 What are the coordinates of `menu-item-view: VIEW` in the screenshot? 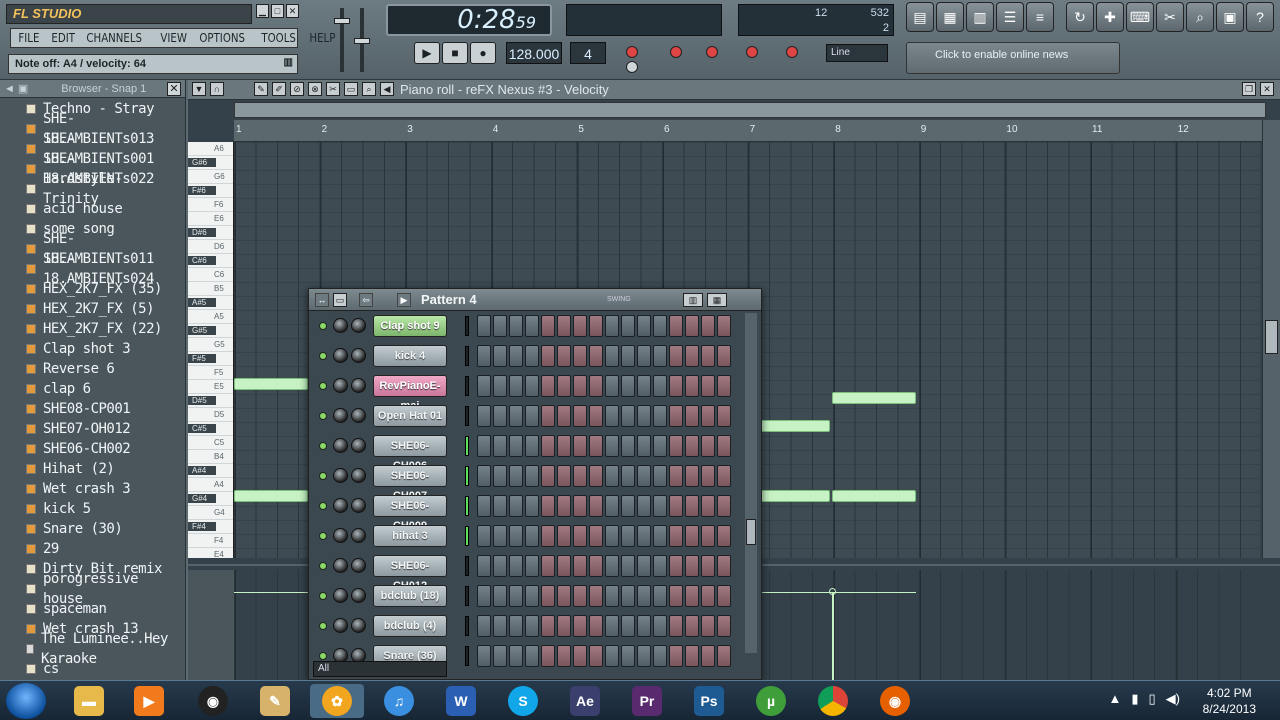 It's located at (173, 38).